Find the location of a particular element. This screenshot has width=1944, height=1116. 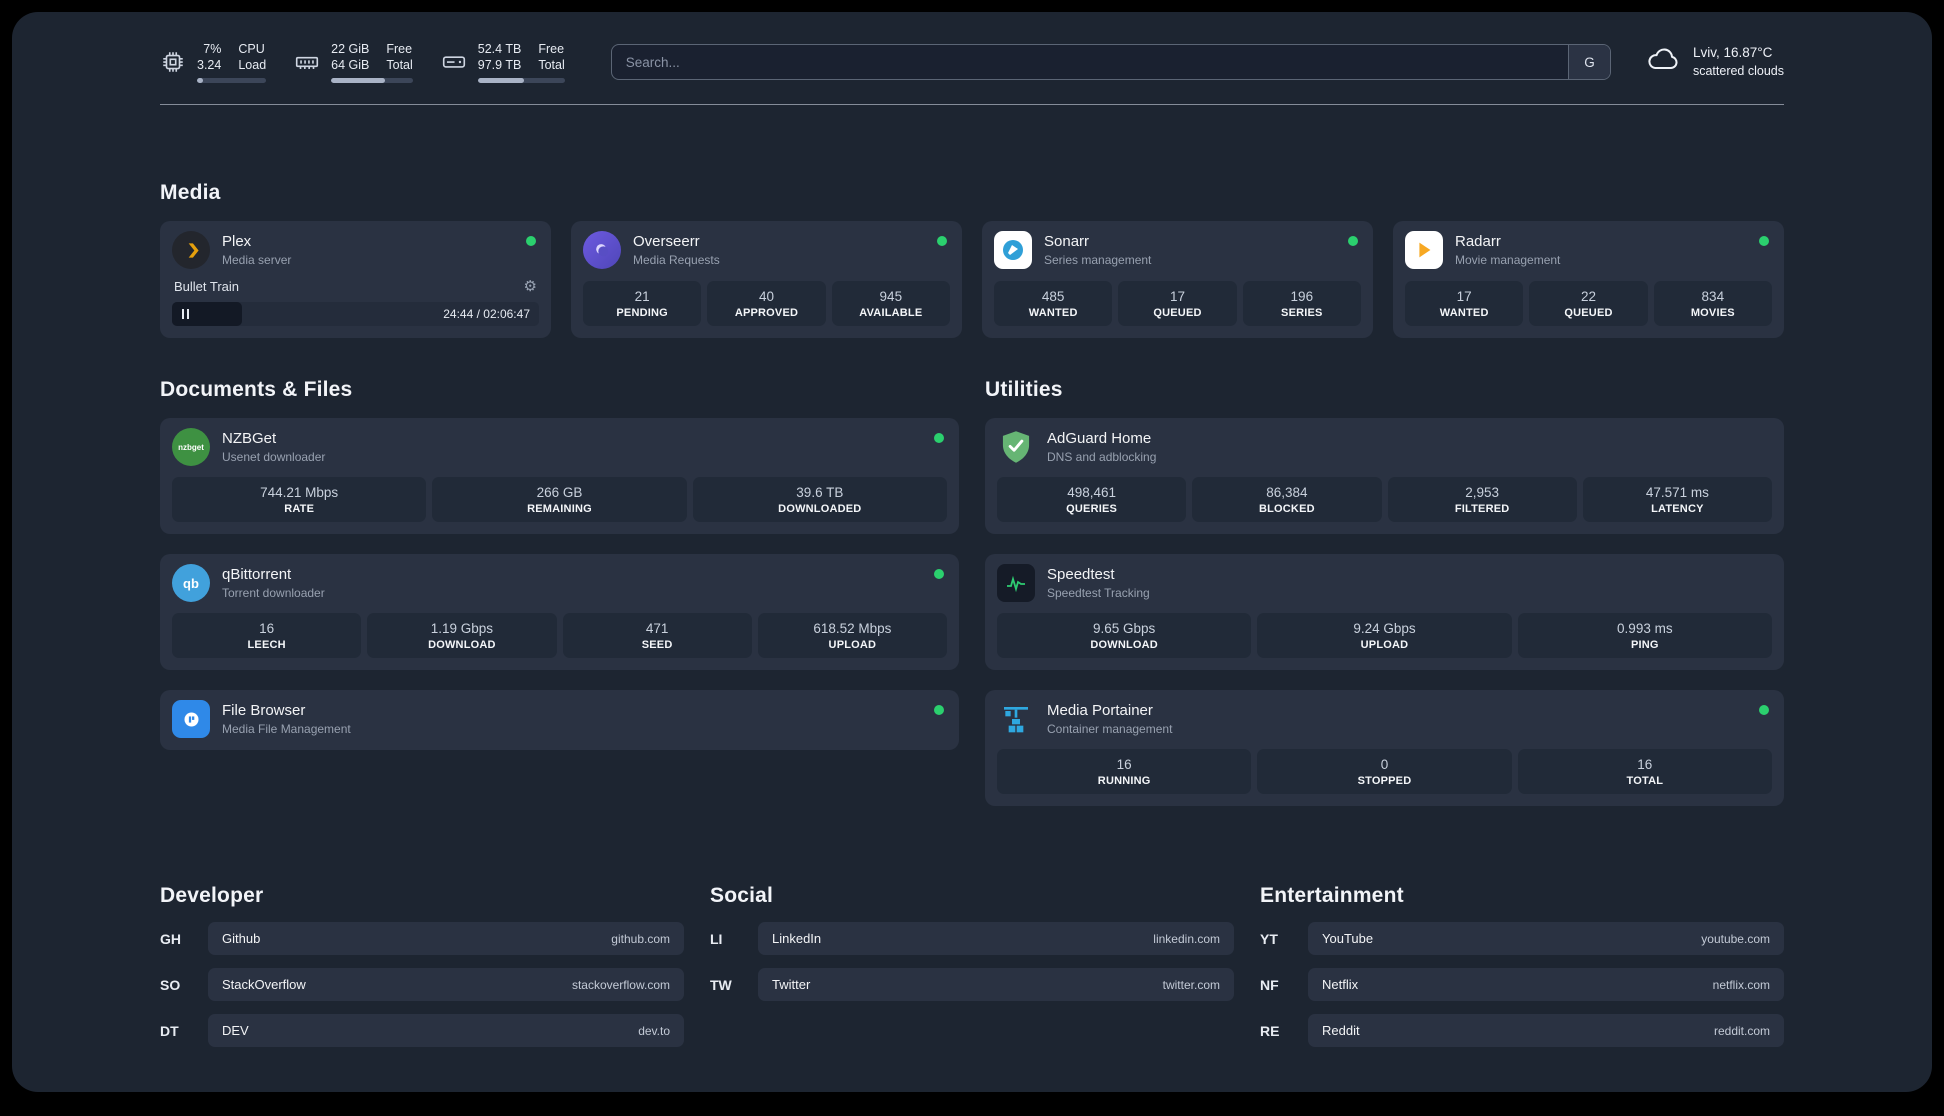

stat-box: 471 SEED is located at coordinates (657, 635).